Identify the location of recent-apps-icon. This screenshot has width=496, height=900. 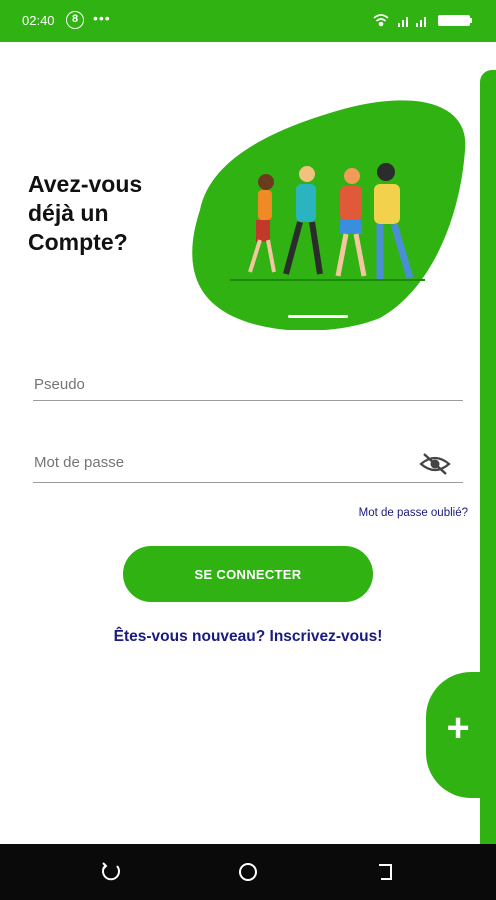
(111, 872).